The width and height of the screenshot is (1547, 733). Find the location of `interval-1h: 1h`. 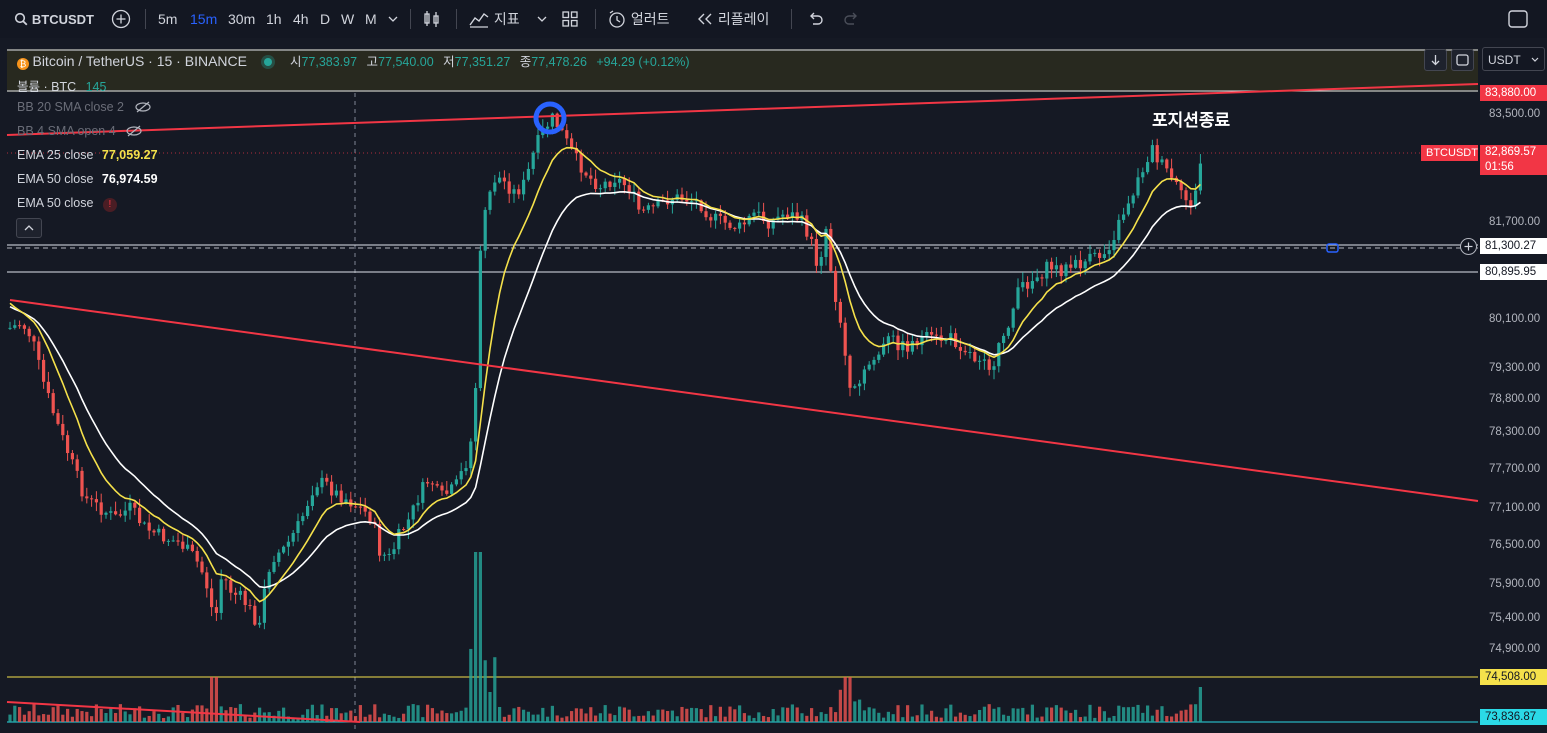

interval-1h: 1h is located at coordinates (274, 19).